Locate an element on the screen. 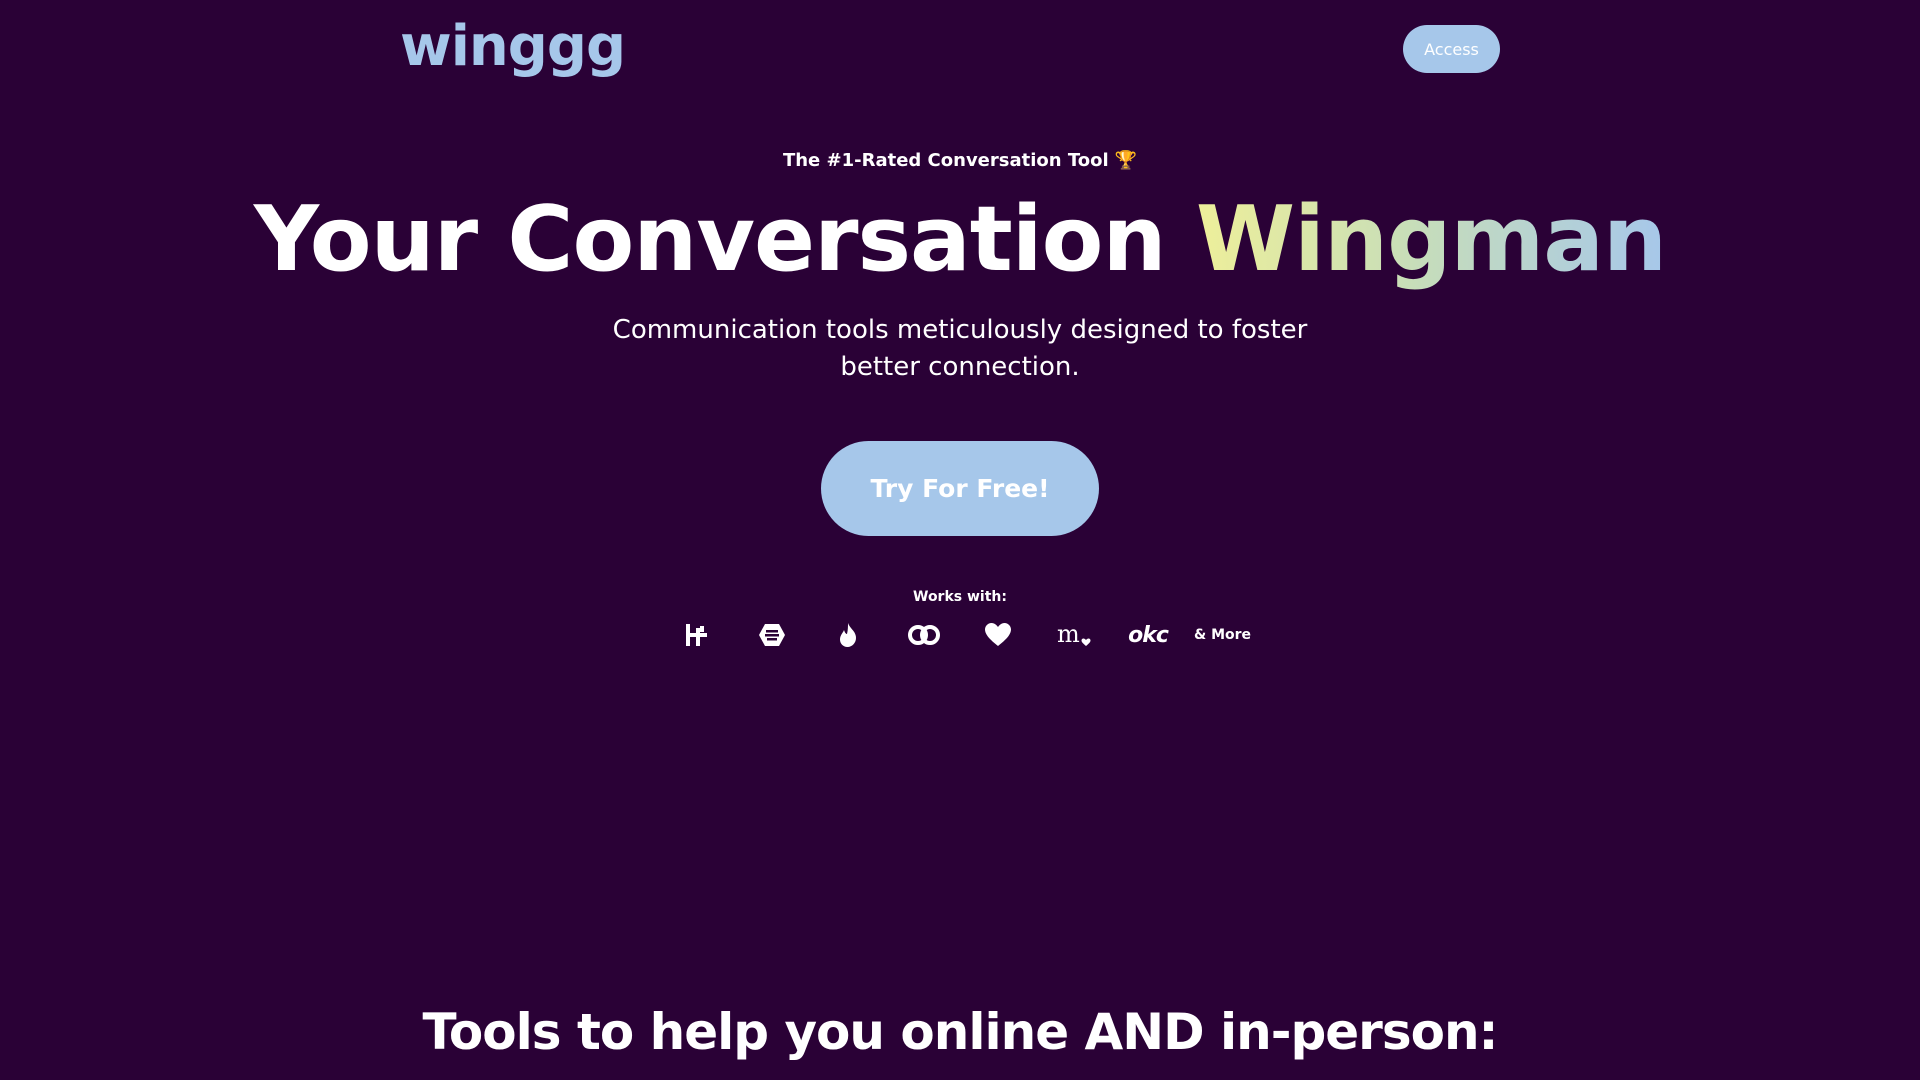  hero-headline: Your Conversation Wingman is located at coordinates (960, 240).